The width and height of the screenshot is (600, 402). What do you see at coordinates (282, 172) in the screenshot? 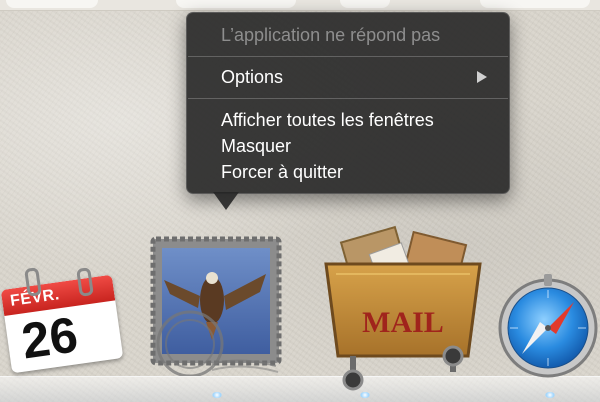
I see `menu-item-force-quit: Forcer à quitter` at bounding box center [282, 172].